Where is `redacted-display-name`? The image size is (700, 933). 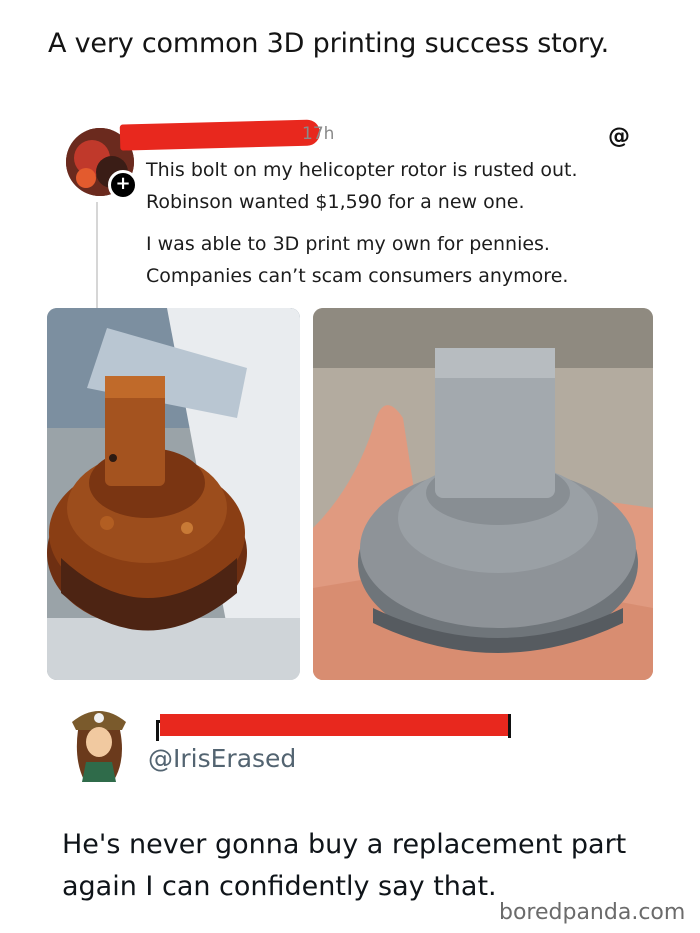 redacted-display-name is located at coordinates (335, 725).